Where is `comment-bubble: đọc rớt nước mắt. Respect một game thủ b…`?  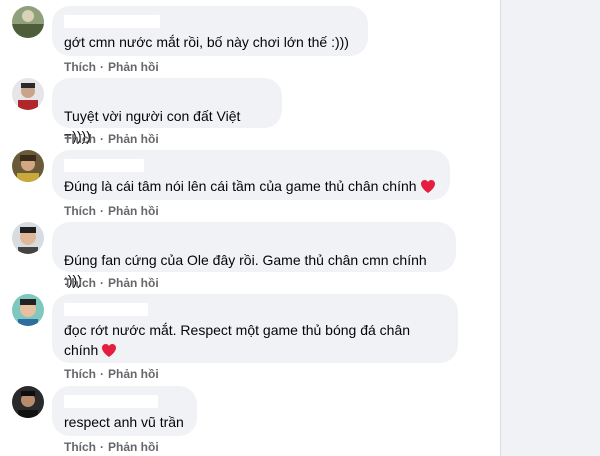 comment-bubble: đọc rớt nước mắt. Respect một game thủ b… is located at coordinates (255, 328).